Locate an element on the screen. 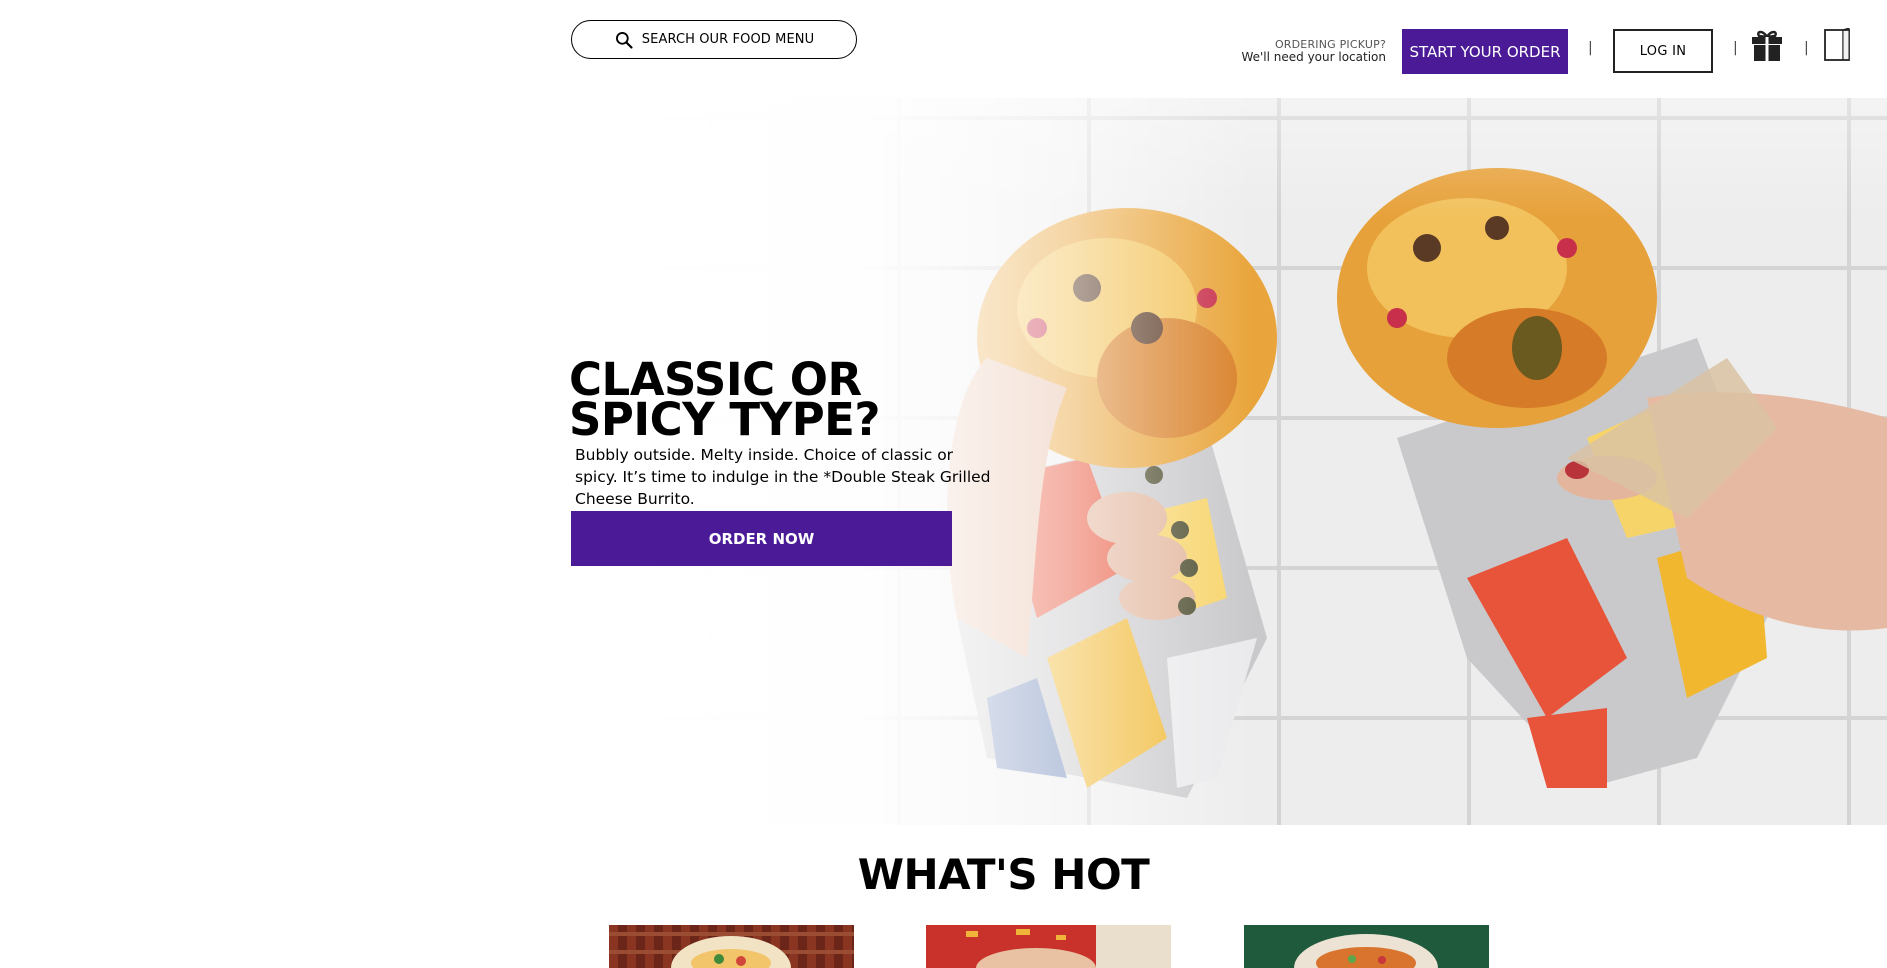  whats-hot-heading: WHAT'S HOT is located at coordinates (1003, 874).